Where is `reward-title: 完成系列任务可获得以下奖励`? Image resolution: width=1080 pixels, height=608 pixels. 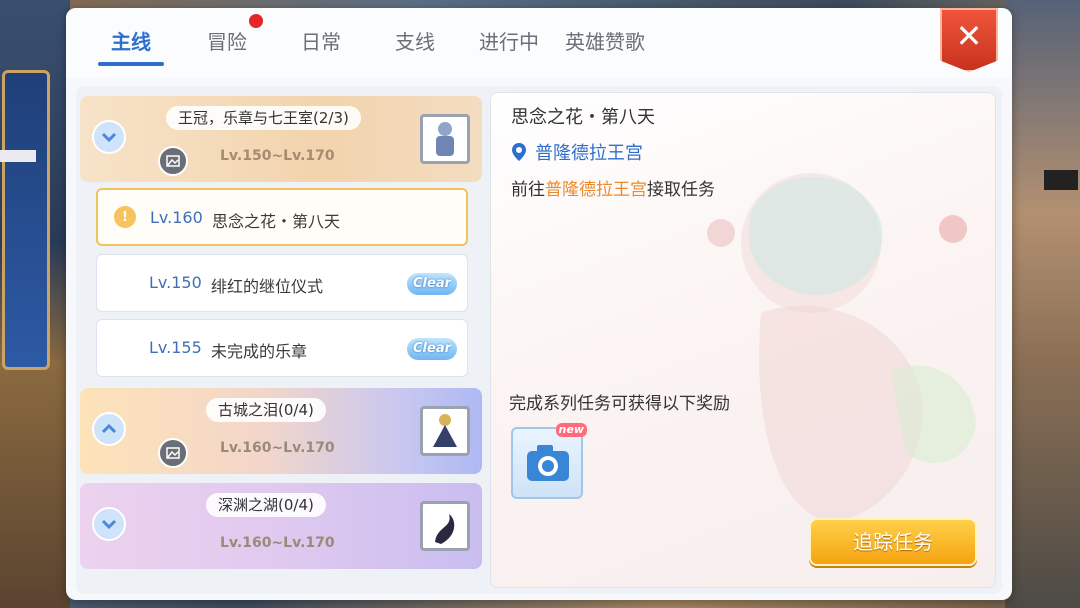
reward-title: 完成系列任务可获得以下奖励 is located at coordinates (619, 404).